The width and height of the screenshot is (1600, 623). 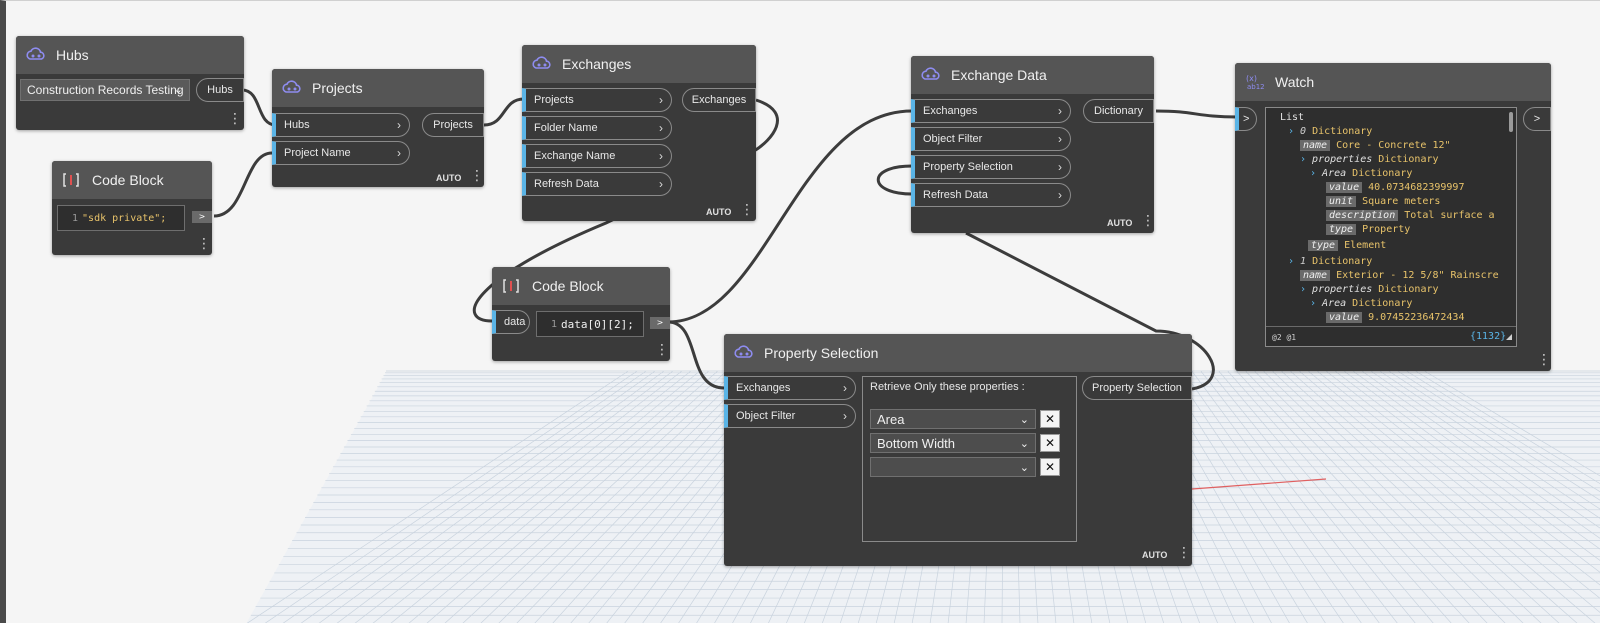 What do you see at coordinates (1330, 132) in the screenshot?
I see `watch-line: › 0 Dictionary` at bounding box center [1330, 132].